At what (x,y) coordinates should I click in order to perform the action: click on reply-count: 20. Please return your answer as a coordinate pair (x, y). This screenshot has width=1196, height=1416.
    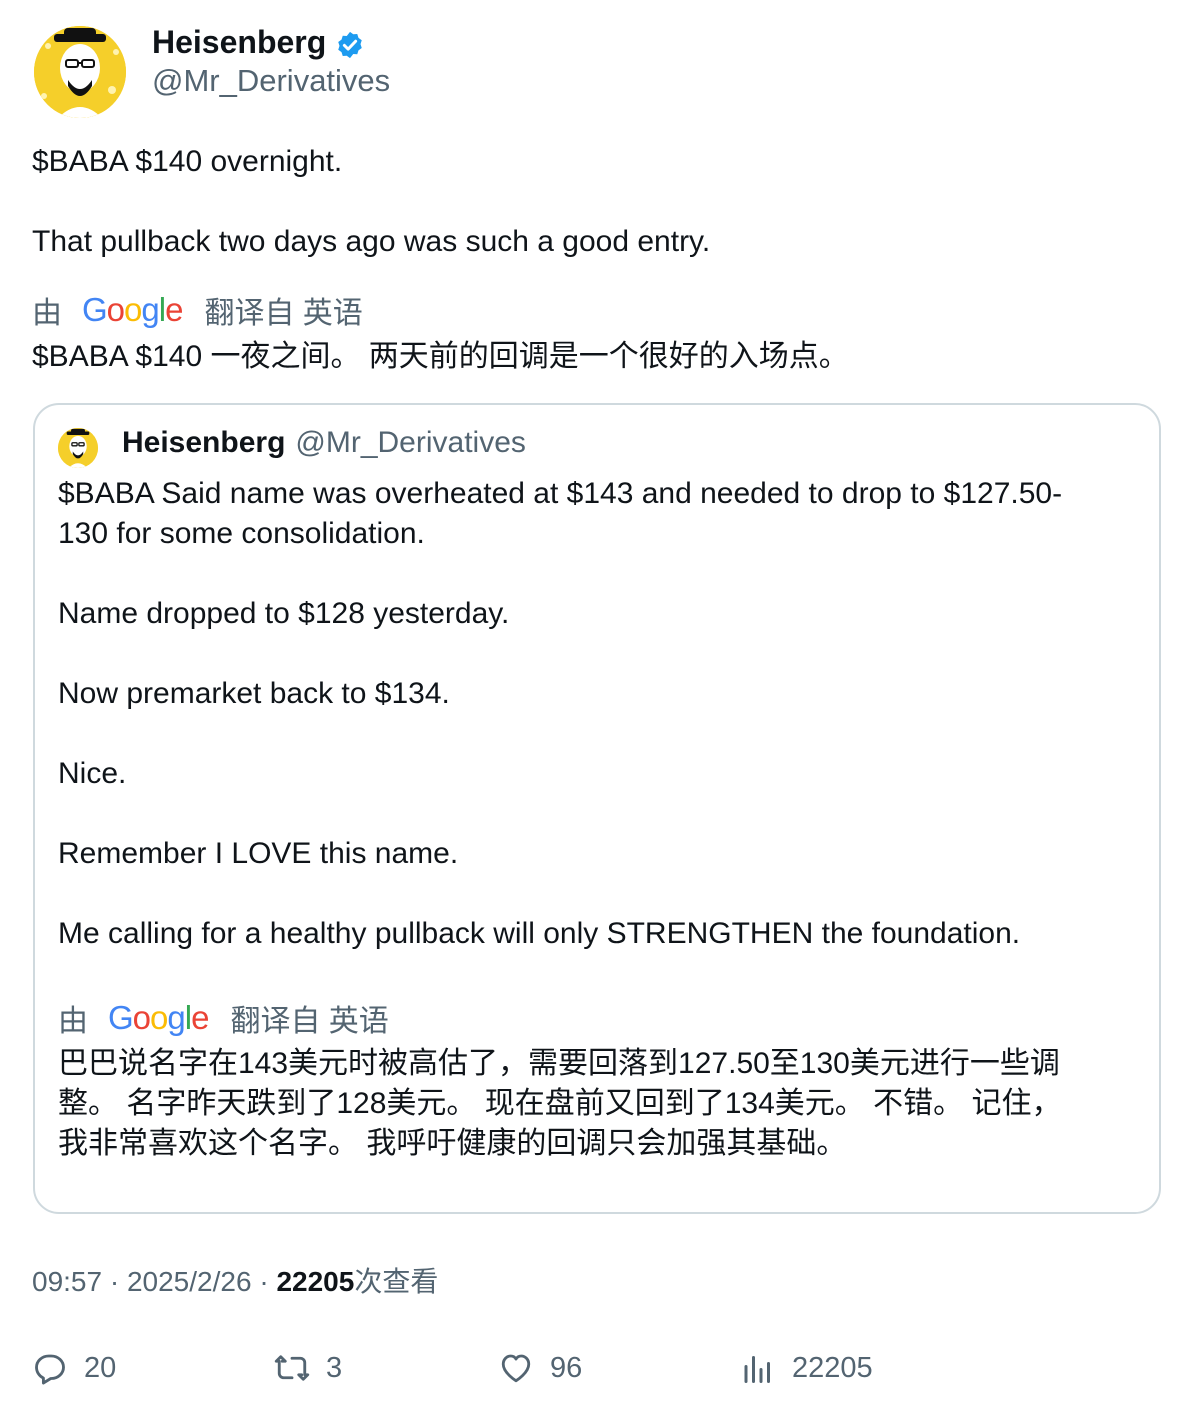
    Looking at the image, I should click on (100, 1367).